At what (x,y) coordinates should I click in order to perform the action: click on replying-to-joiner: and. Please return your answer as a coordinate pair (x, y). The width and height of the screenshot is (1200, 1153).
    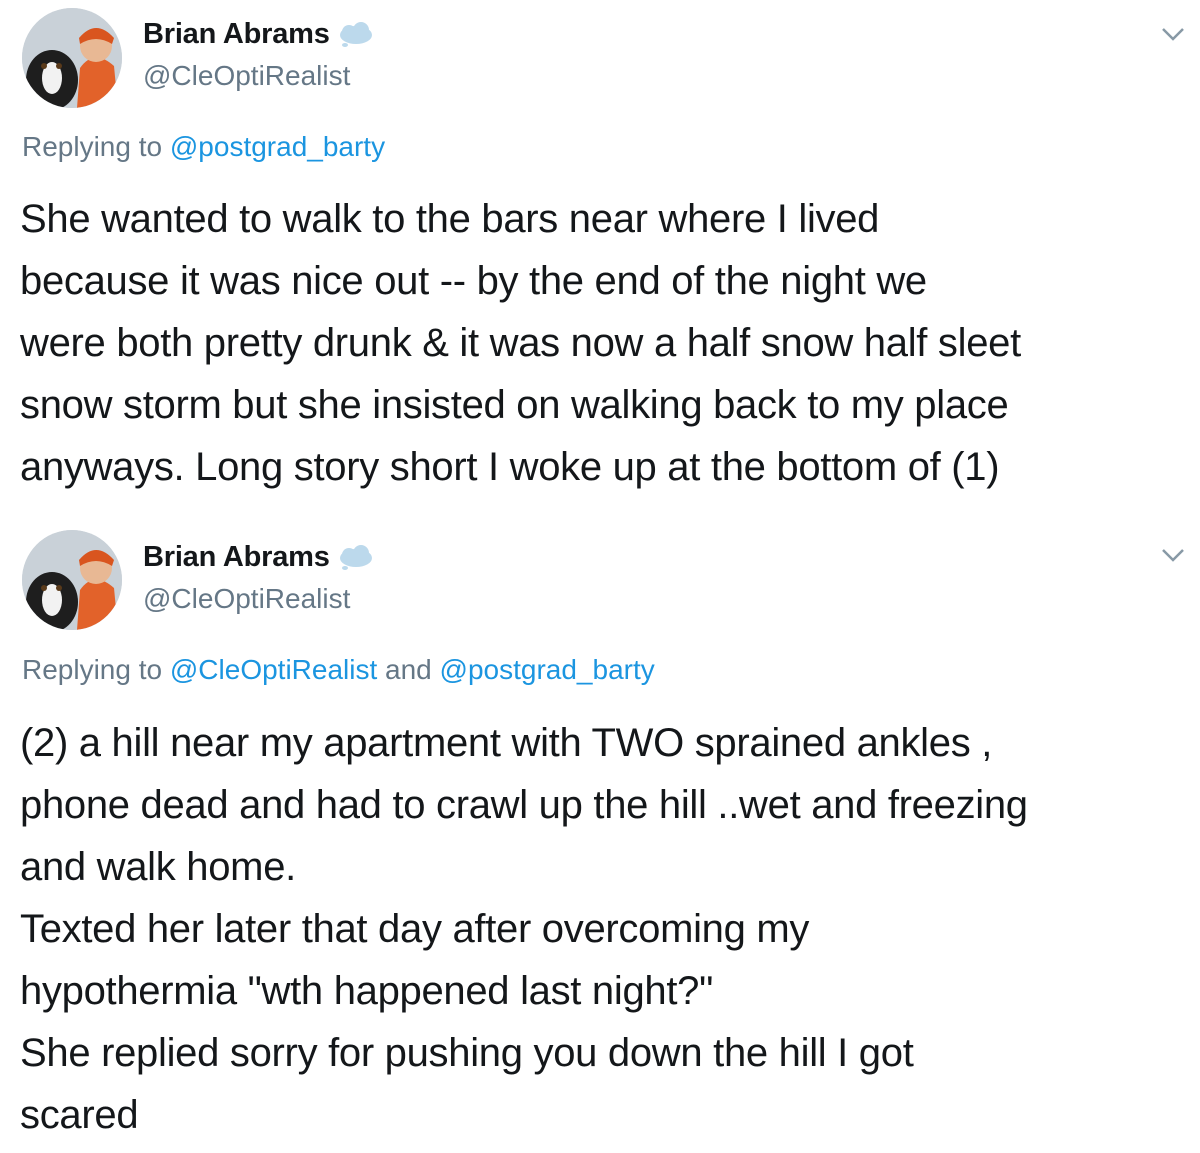
    Looking at the image, I should click on (408, 669).